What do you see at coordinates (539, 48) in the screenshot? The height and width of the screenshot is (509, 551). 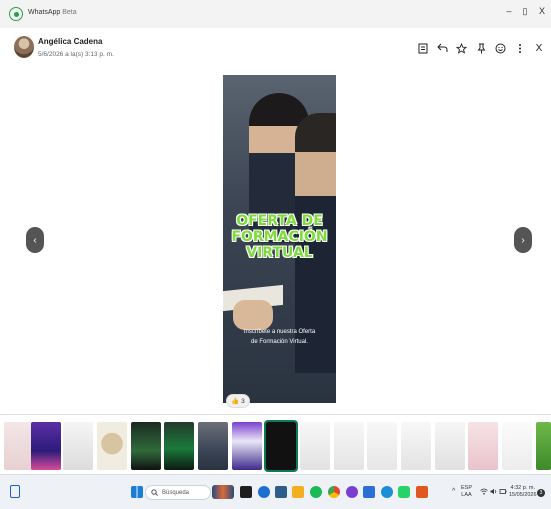 I see `close-viewer-button: X` at bounding box center [539, 48].